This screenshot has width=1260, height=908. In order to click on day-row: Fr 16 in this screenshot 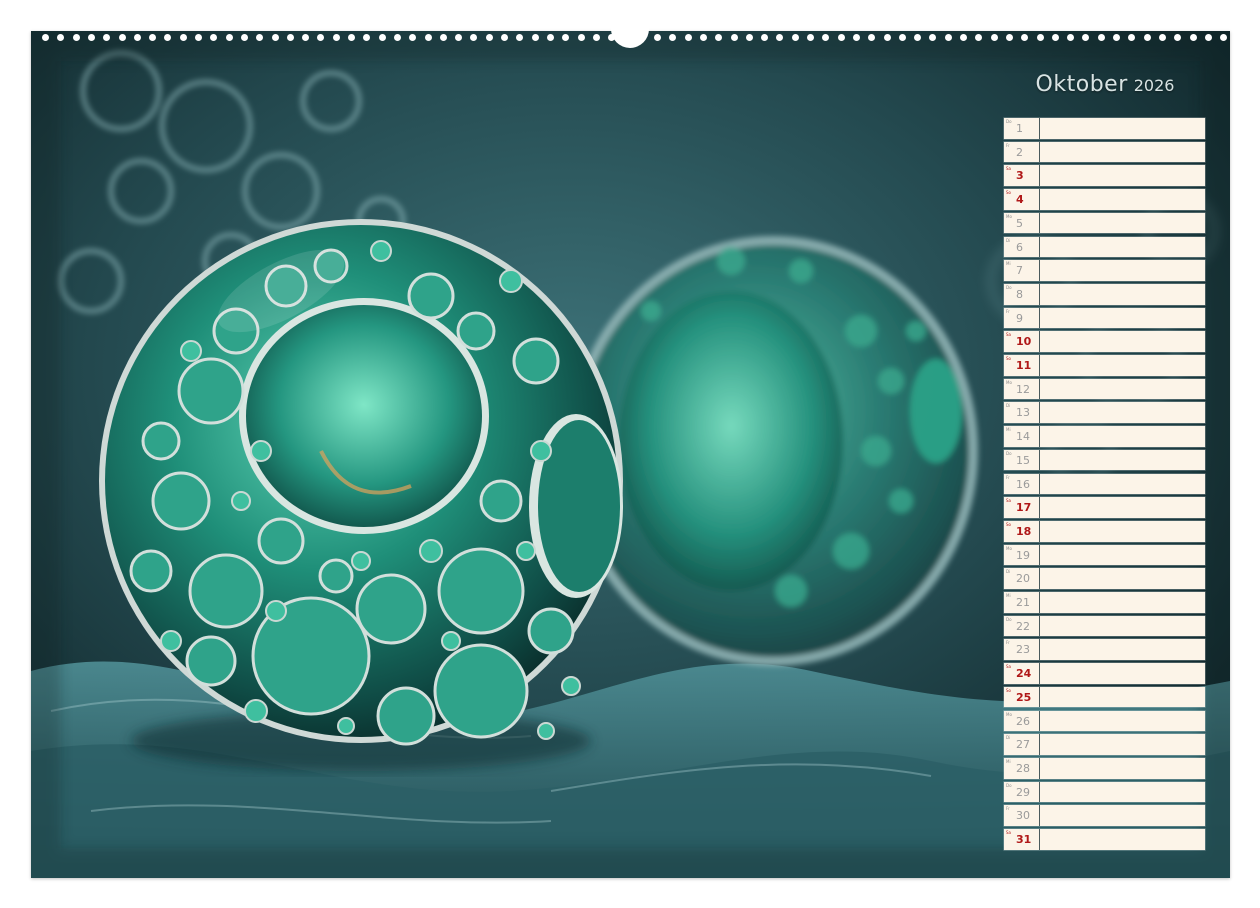, I will do `click(1104, 484)`.